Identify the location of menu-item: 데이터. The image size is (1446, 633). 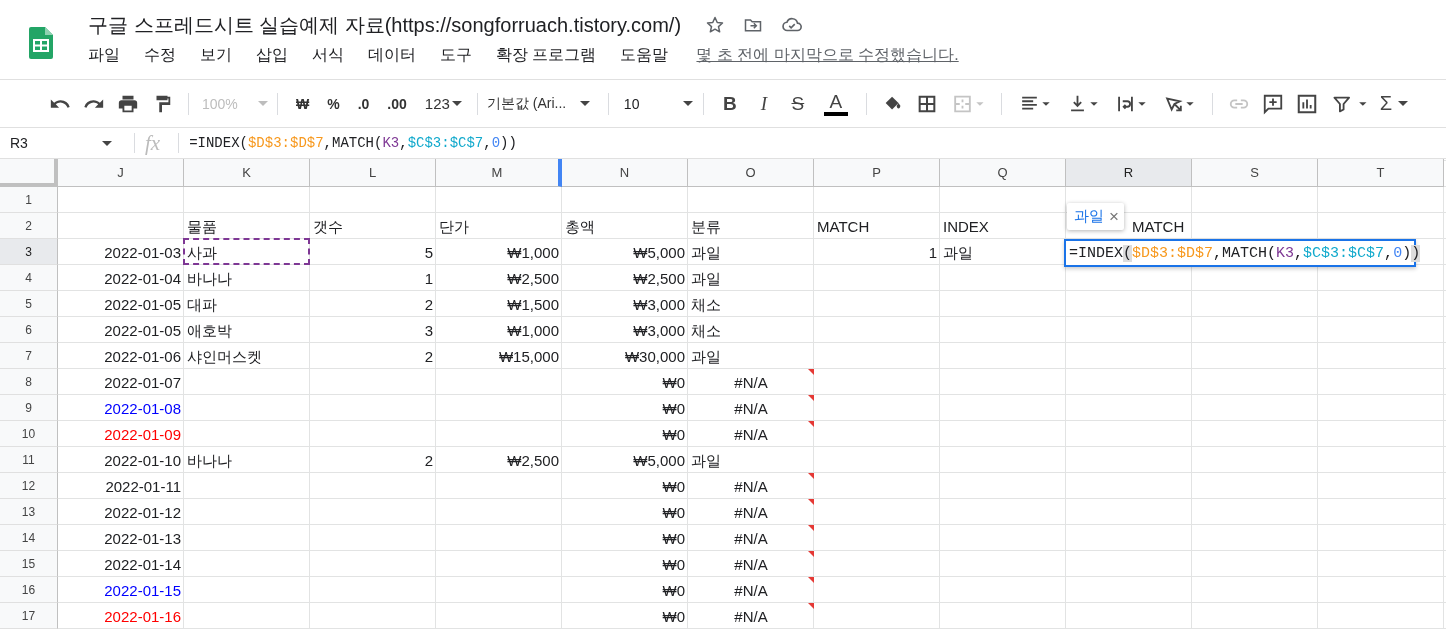
(392, 55).